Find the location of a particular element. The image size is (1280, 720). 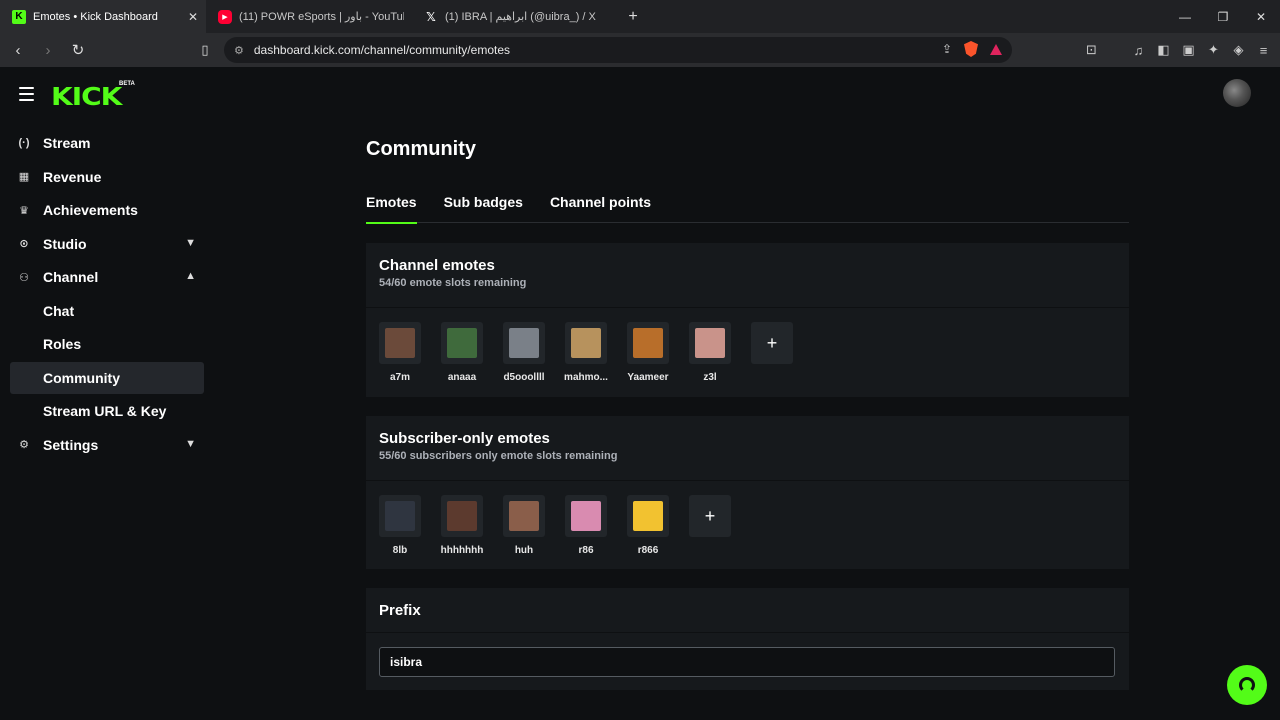

headset-icon is located at coordinates (1247, 685).